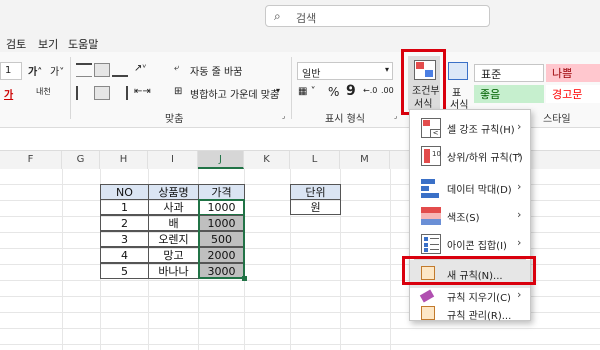  I want to click on decrease-decimal-icon: .00, so click(387, 90).